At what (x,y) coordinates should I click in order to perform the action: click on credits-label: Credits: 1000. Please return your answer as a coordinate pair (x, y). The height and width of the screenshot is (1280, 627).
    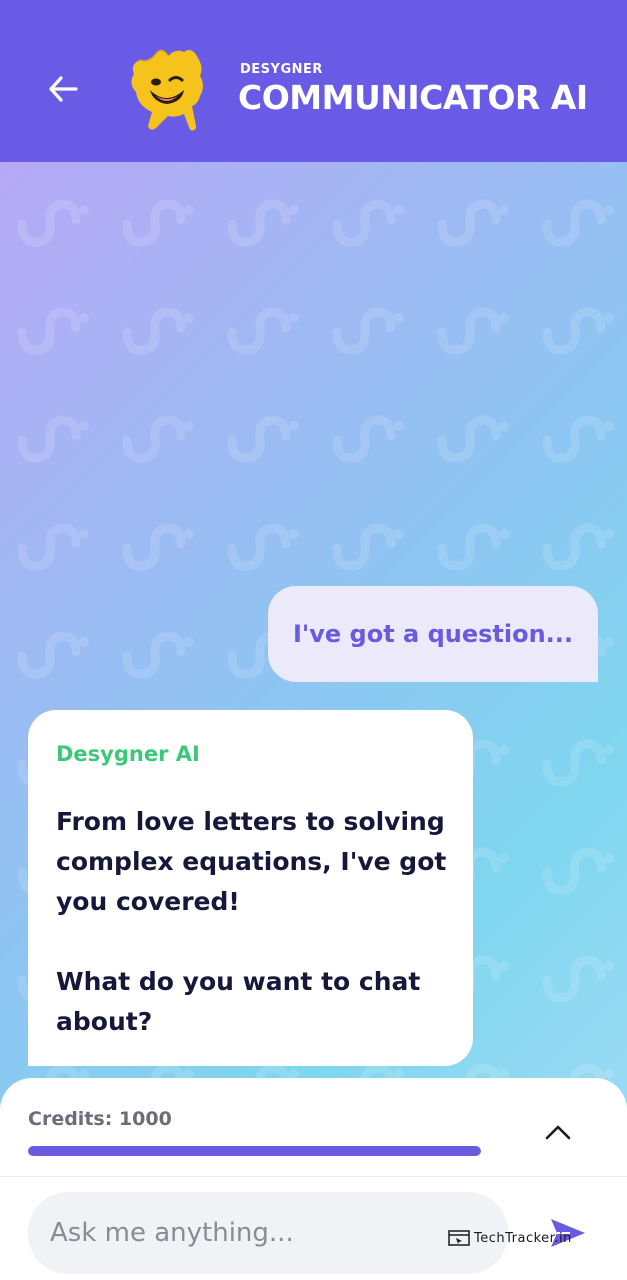
    Looking at the image, I should click on (100, 1119).